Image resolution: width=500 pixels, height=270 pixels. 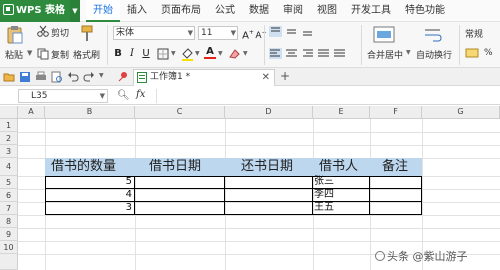 I want to click on cell-note-row7, so click(x=396, y=208).